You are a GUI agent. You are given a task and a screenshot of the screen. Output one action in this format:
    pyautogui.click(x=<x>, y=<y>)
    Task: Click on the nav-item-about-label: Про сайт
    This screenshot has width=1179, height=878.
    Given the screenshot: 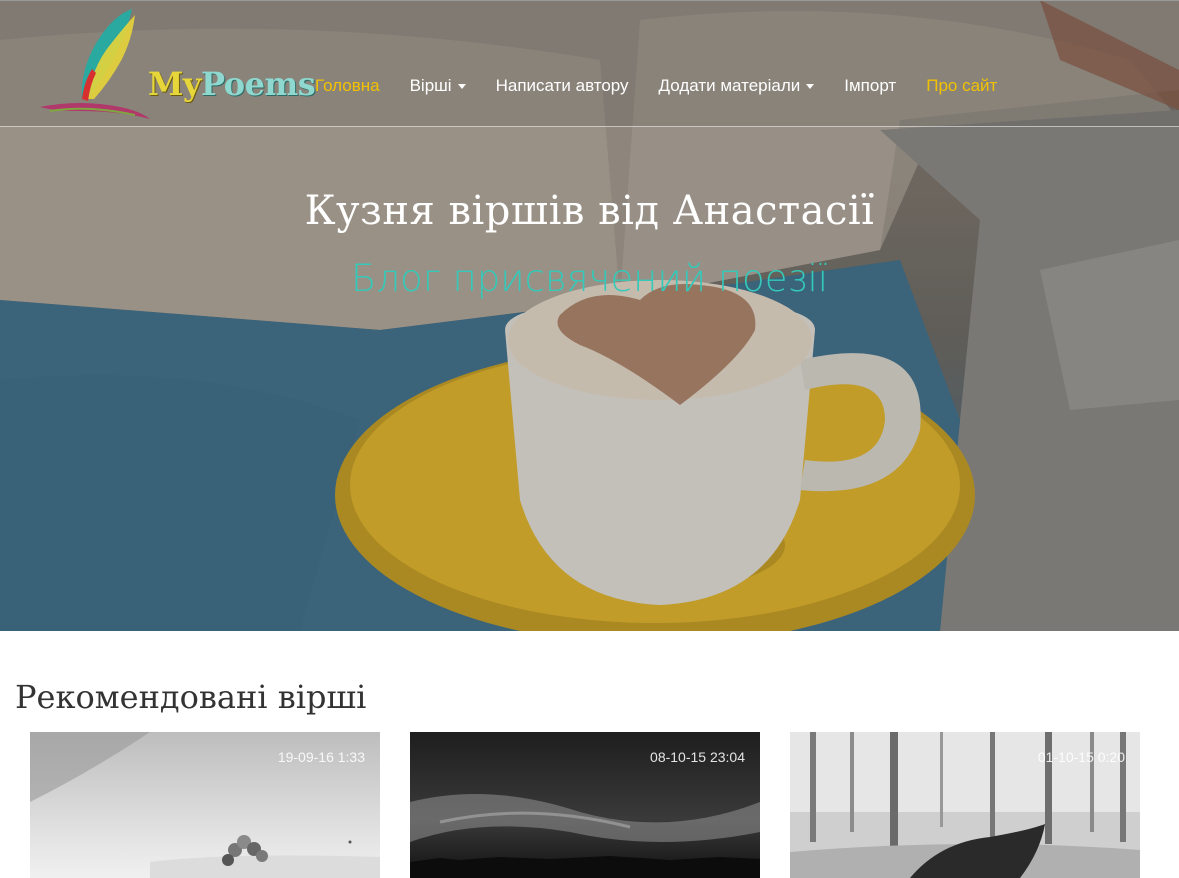 What is the action you would take?
    pyautogui.click(x=962, y=85)
    